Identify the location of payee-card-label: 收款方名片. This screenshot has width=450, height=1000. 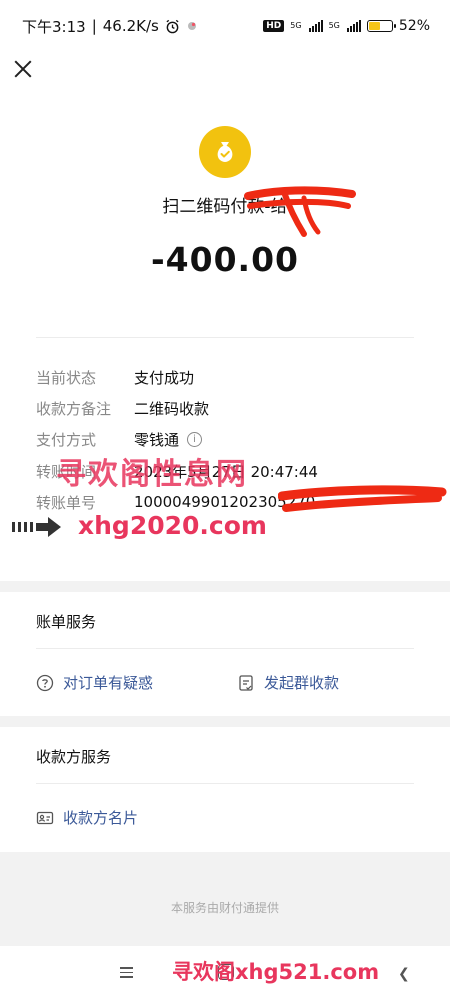
(101, 818).